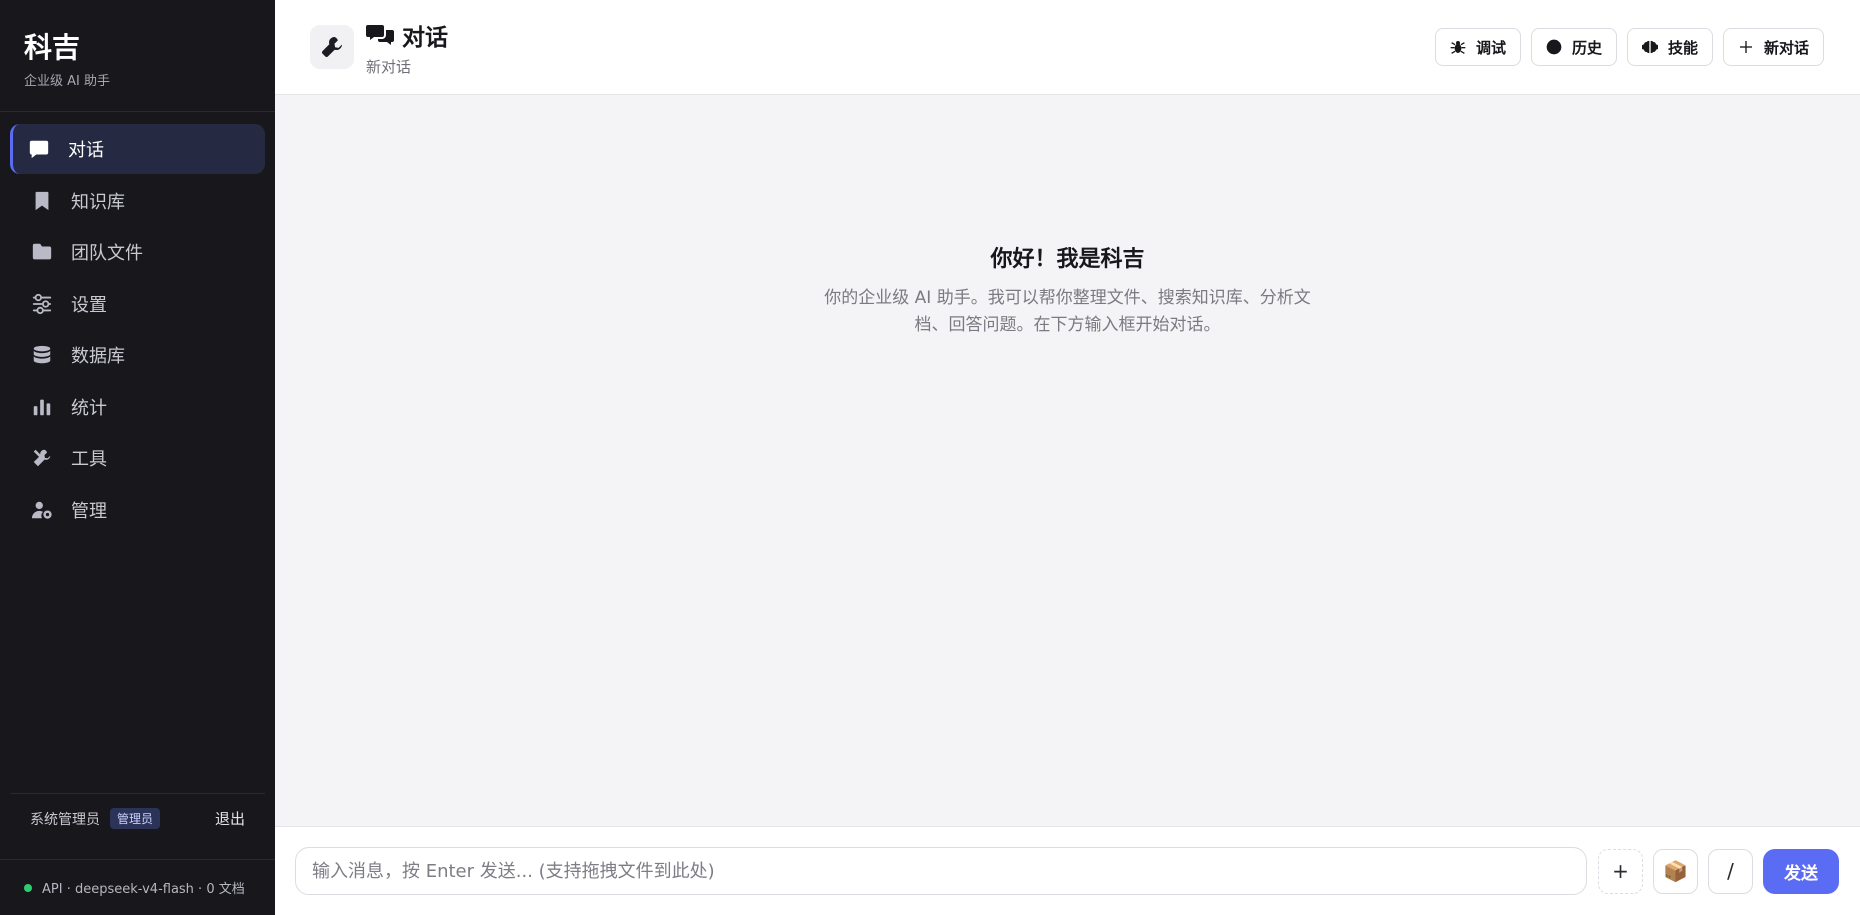 Image resolution: width=1860 pixels, height=915 pixels. Describe the element at coordinates (42, 510) in the screenshot. I see `user-gear-icon` at that location.